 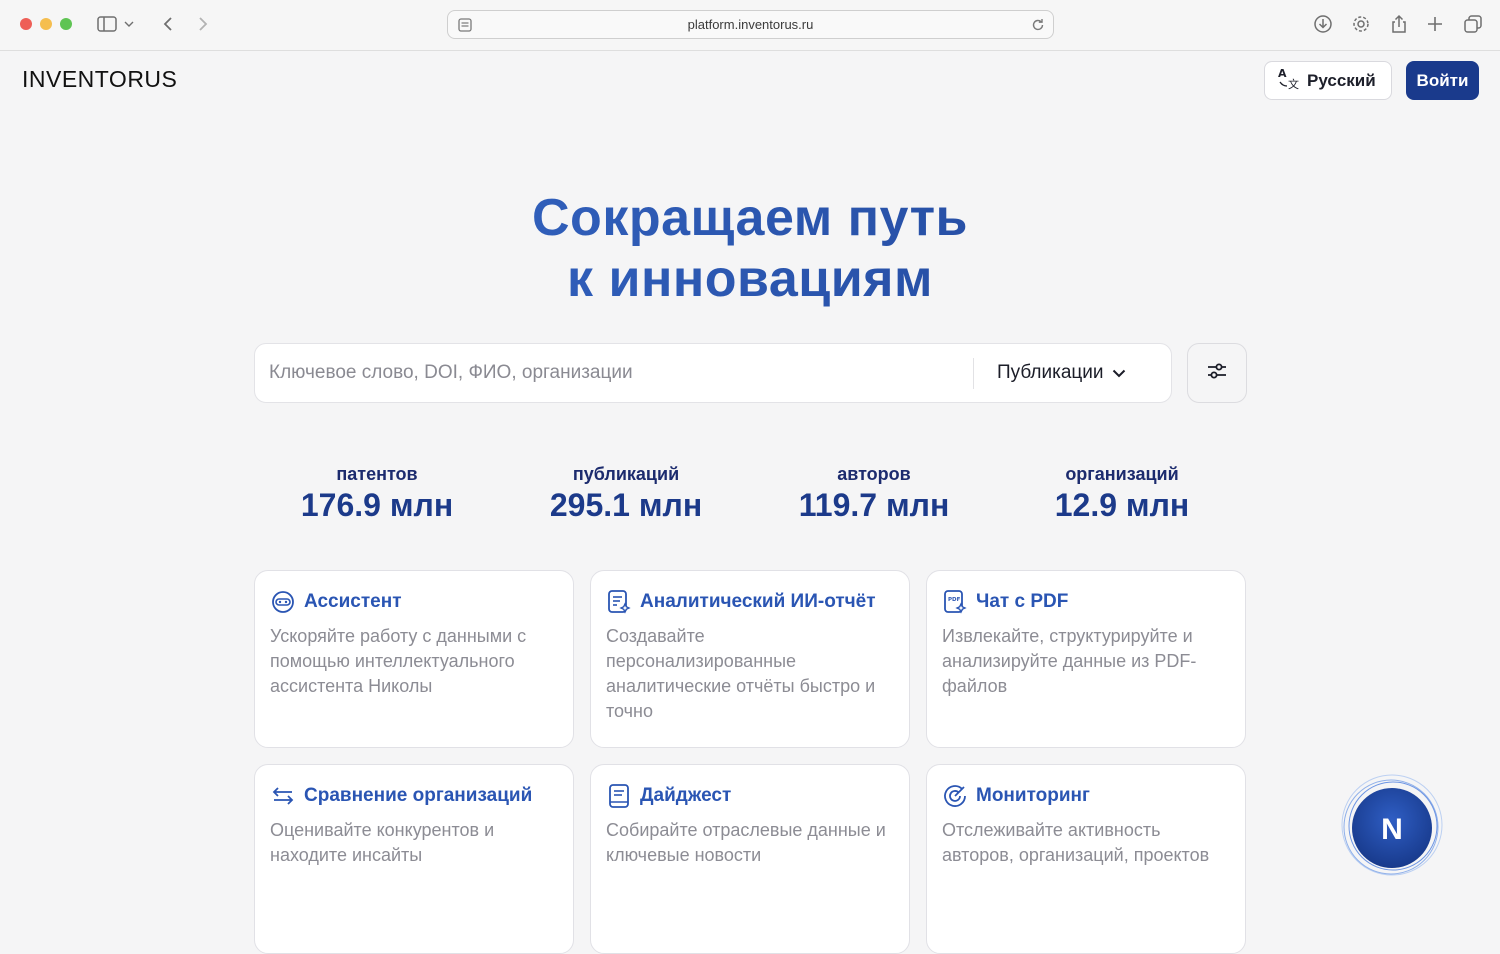 I want to click on filters-button, so click(x=1217, y=373).